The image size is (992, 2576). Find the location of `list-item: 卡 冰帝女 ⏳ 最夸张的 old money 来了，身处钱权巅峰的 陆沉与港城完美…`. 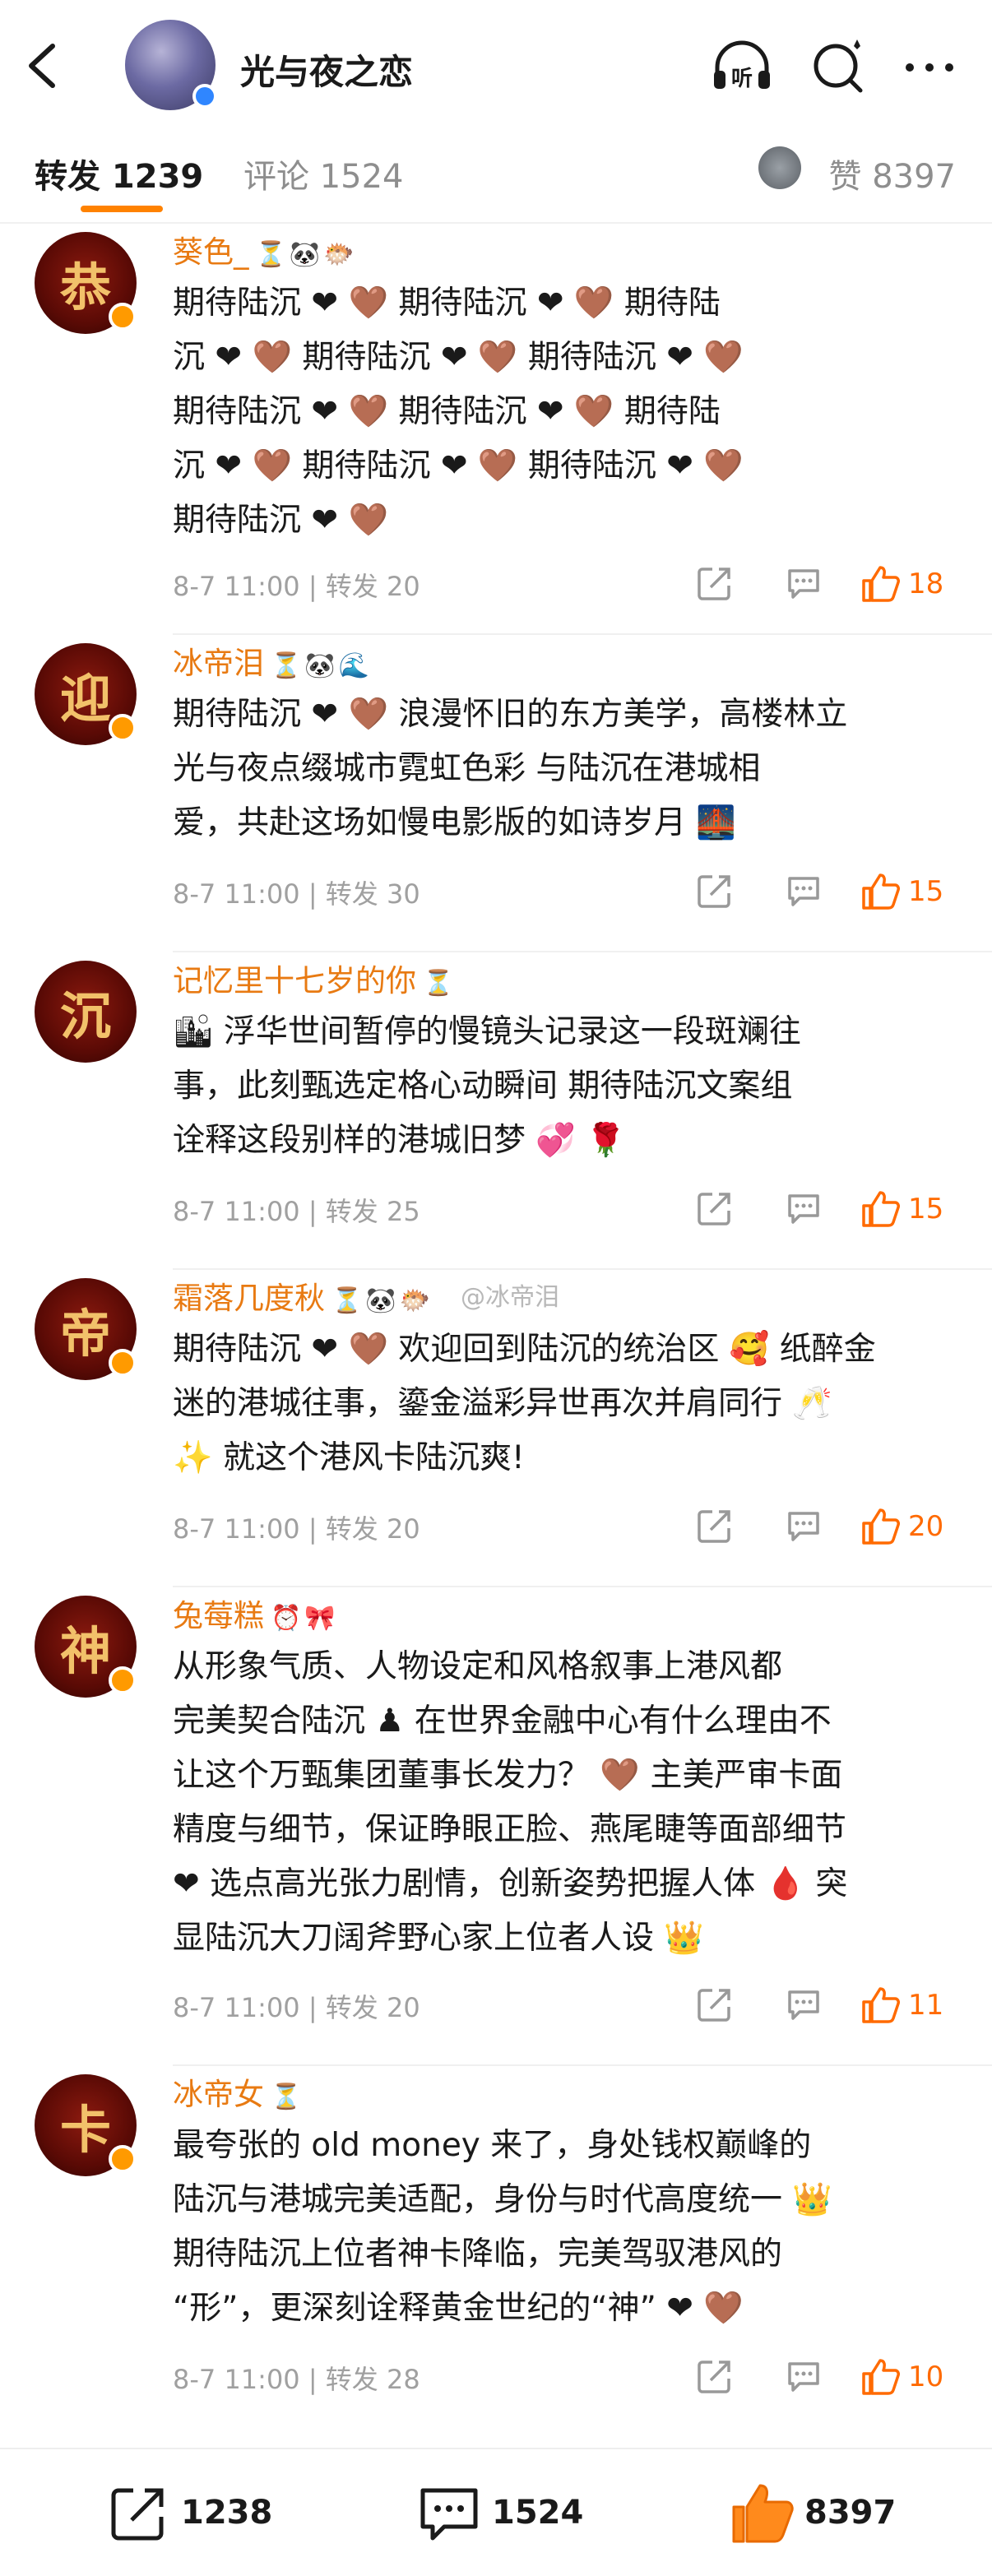

list-item: 卡 冰帝女 ⏳ 最夸张的 old money 来了，身处钱权巅峰的 陆沉与港城完美… is located at coordinates (496, 2251).